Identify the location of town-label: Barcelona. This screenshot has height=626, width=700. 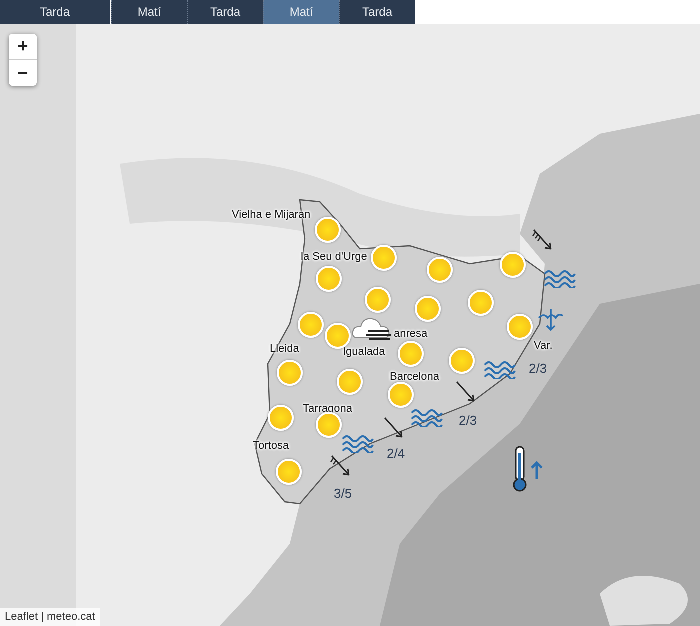
(415, 377).